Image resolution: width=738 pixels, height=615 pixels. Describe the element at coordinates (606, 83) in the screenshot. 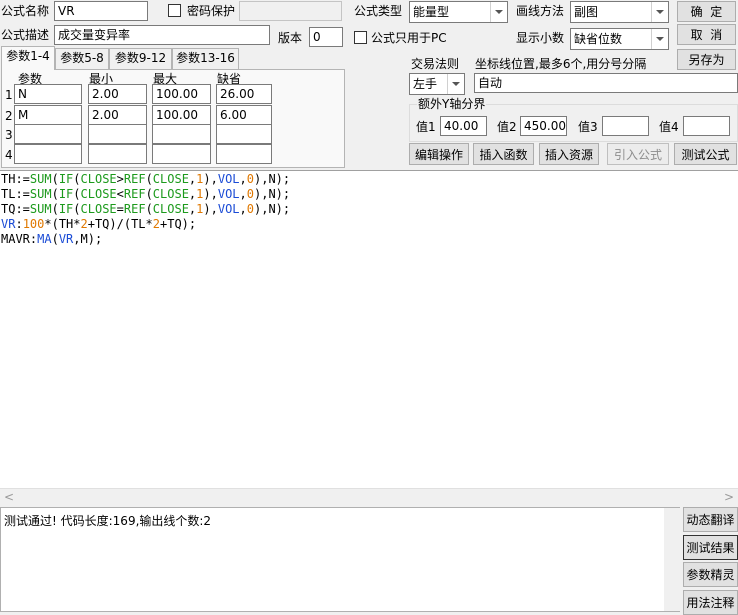

I see `axis-position-input: 自动` at that location.